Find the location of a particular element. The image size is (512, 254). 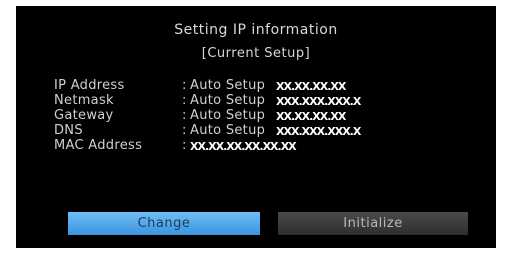

initialize-button: Initialize is located at coordinates (373, 223).